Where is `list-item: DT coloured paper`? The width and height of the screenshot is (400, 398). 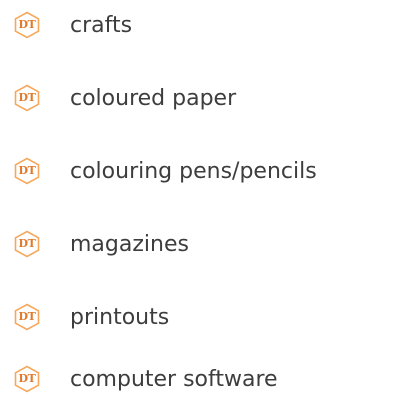
list-item: DT coloured paper is located at coordinates (125, 98).